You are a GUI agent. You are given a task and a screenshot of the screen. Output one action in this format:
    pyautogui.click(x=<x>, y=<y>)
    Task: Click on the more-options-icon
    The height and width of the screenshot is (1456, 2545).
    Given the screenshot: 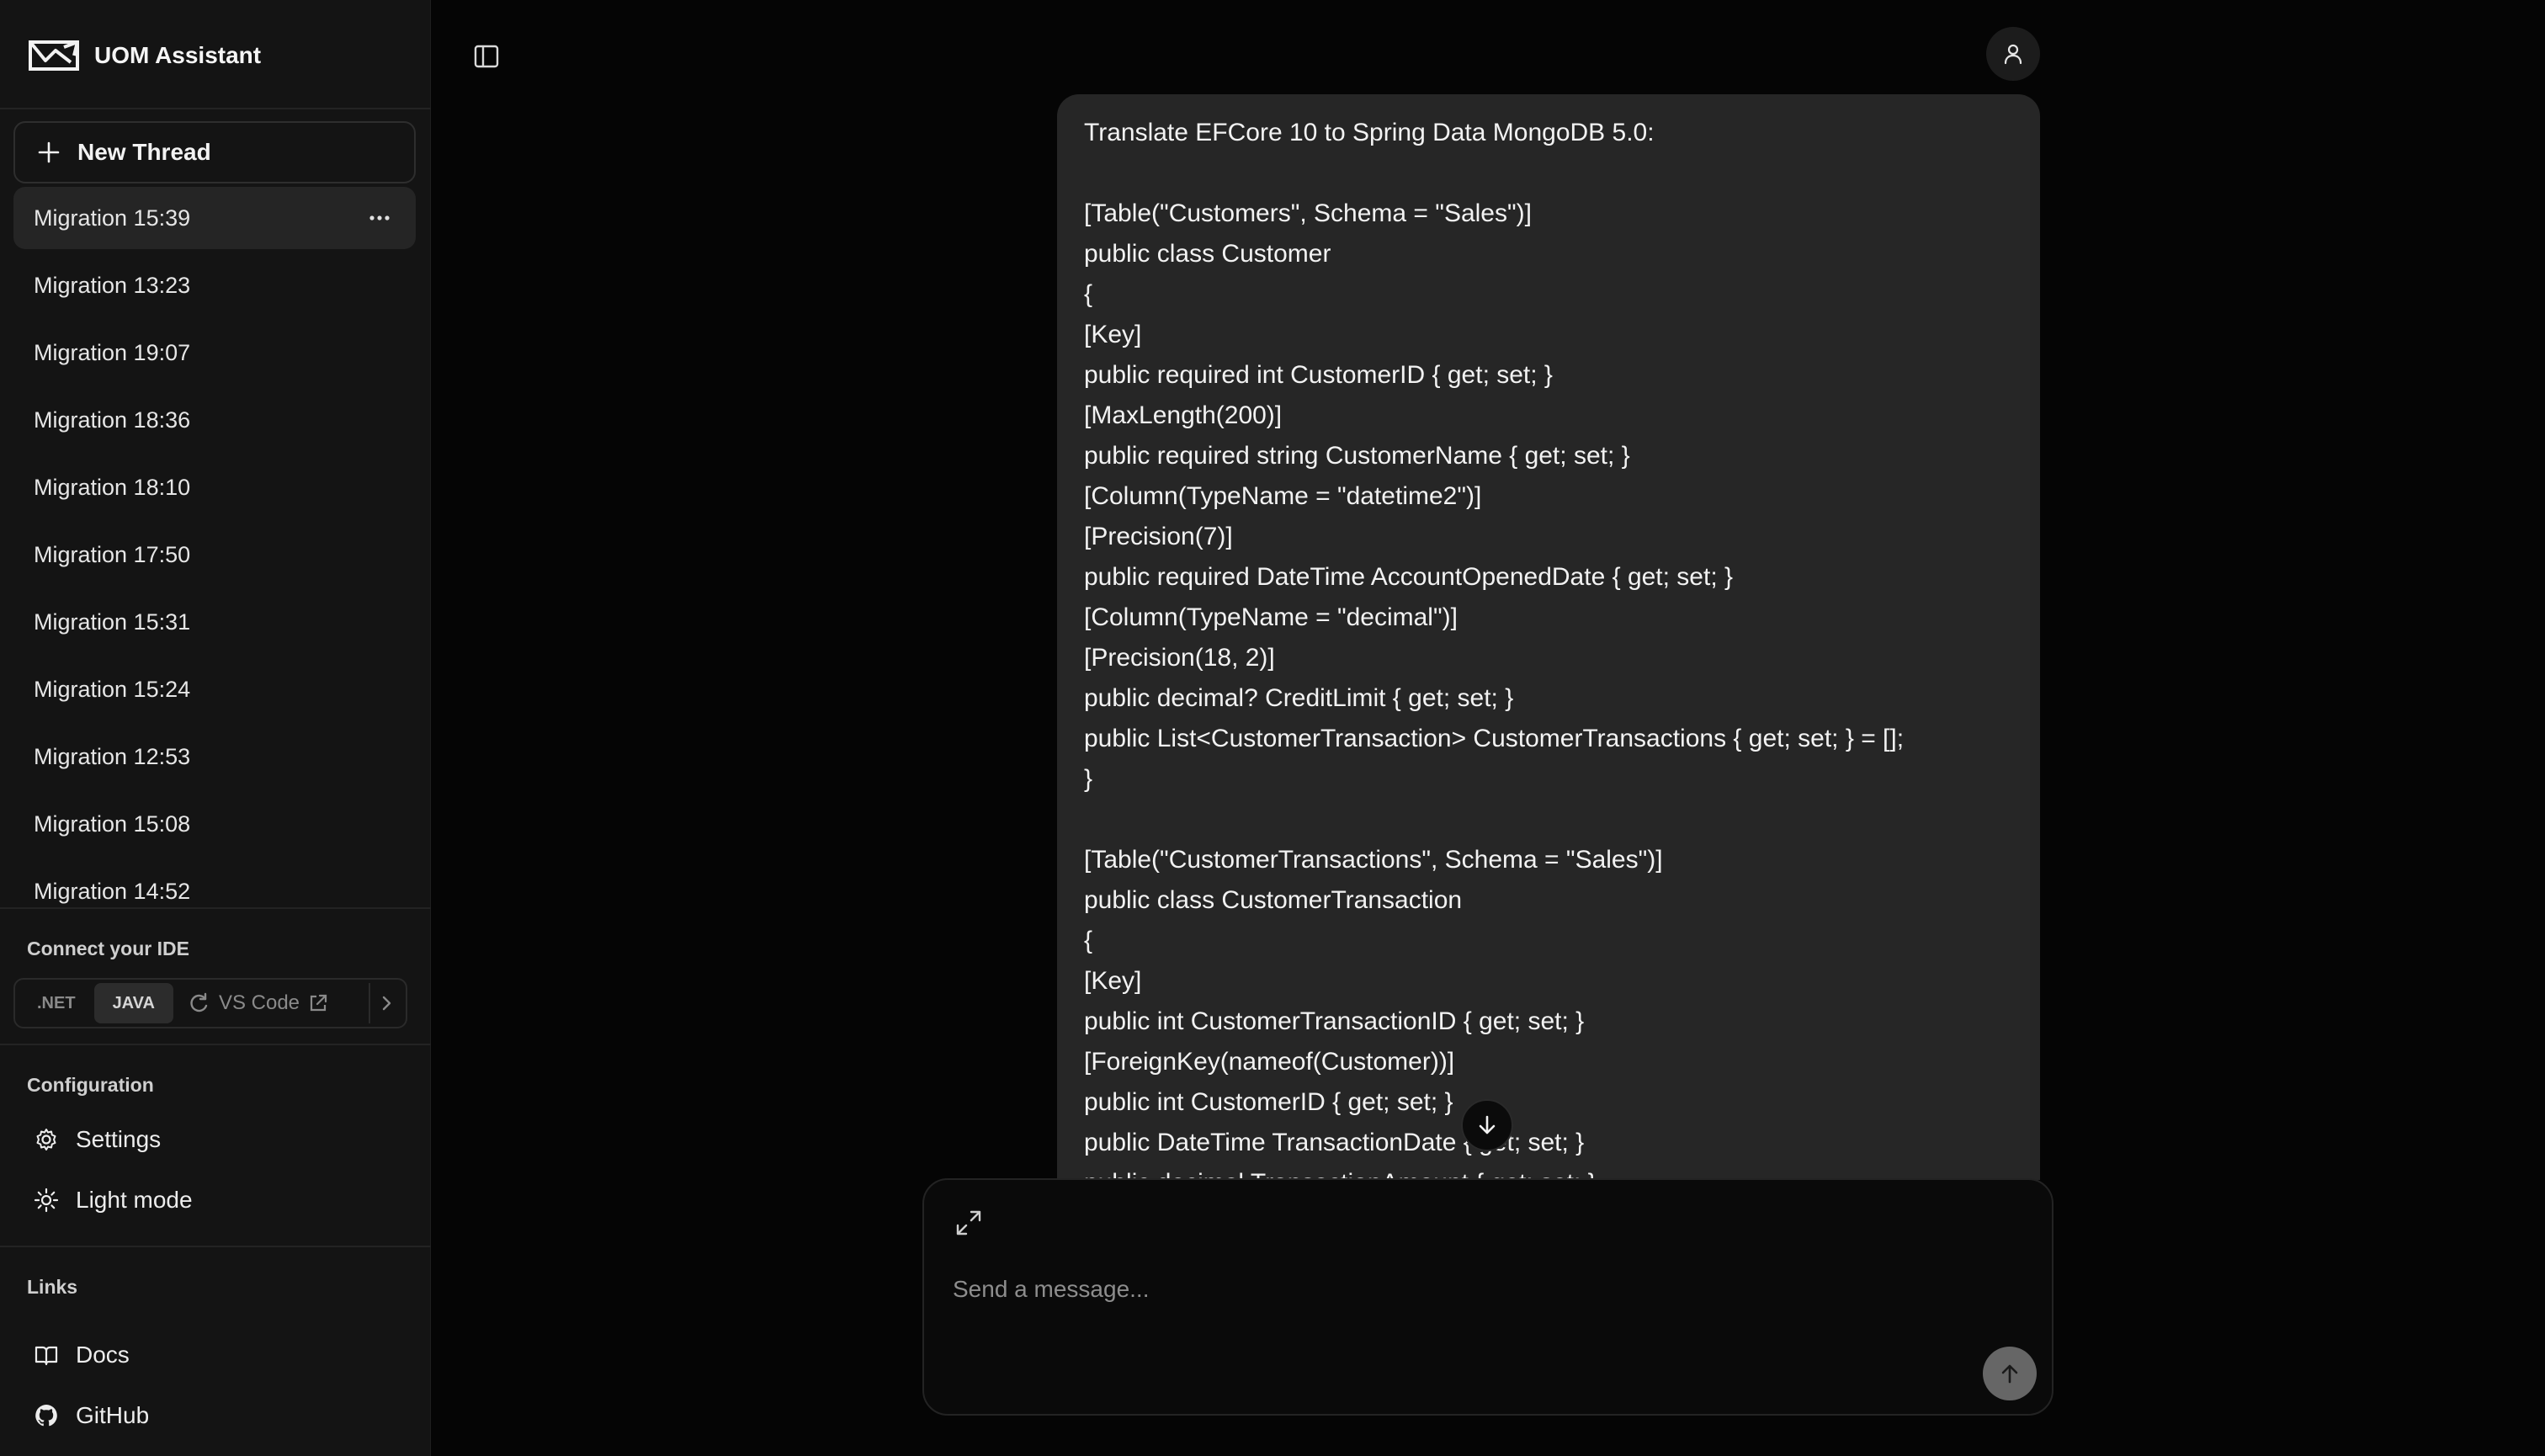 What is the action you would take?
    pyautogui.click(x=379, y=218)
    